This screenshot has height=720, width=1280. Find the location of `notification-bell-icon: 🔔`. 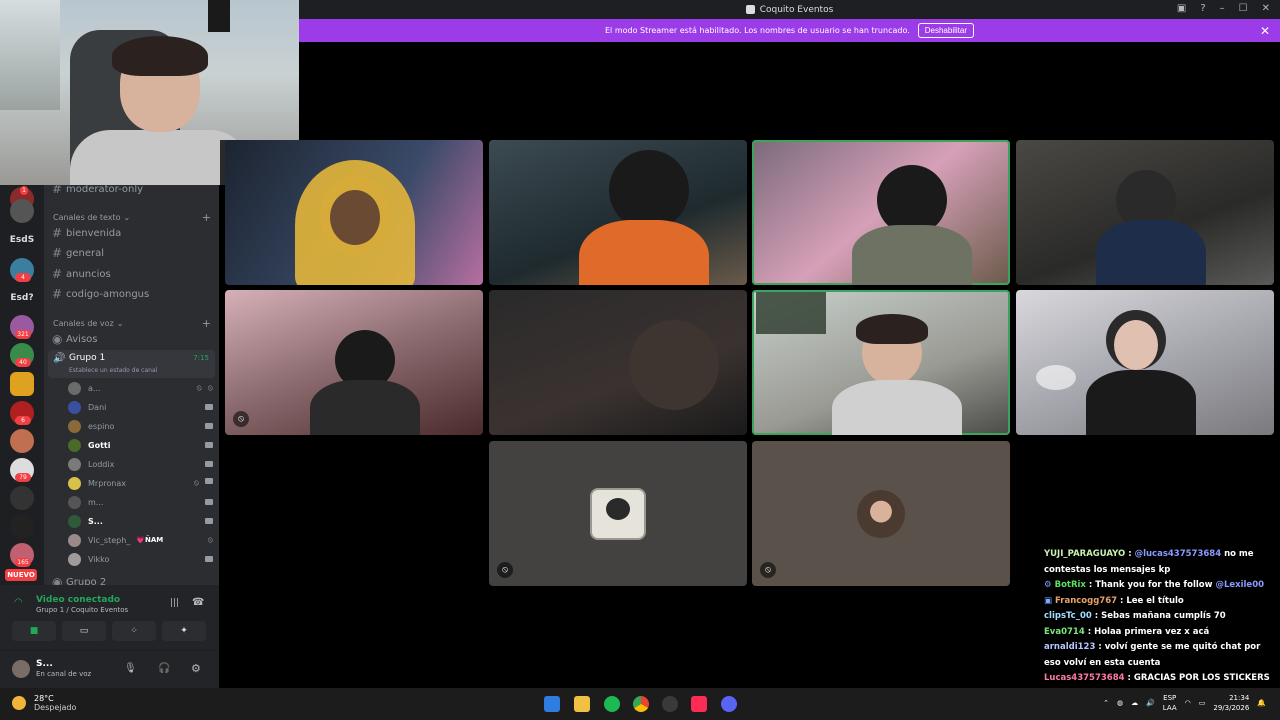

notification-bell-icon: 🔔 is located at coordinates (1261, 703).